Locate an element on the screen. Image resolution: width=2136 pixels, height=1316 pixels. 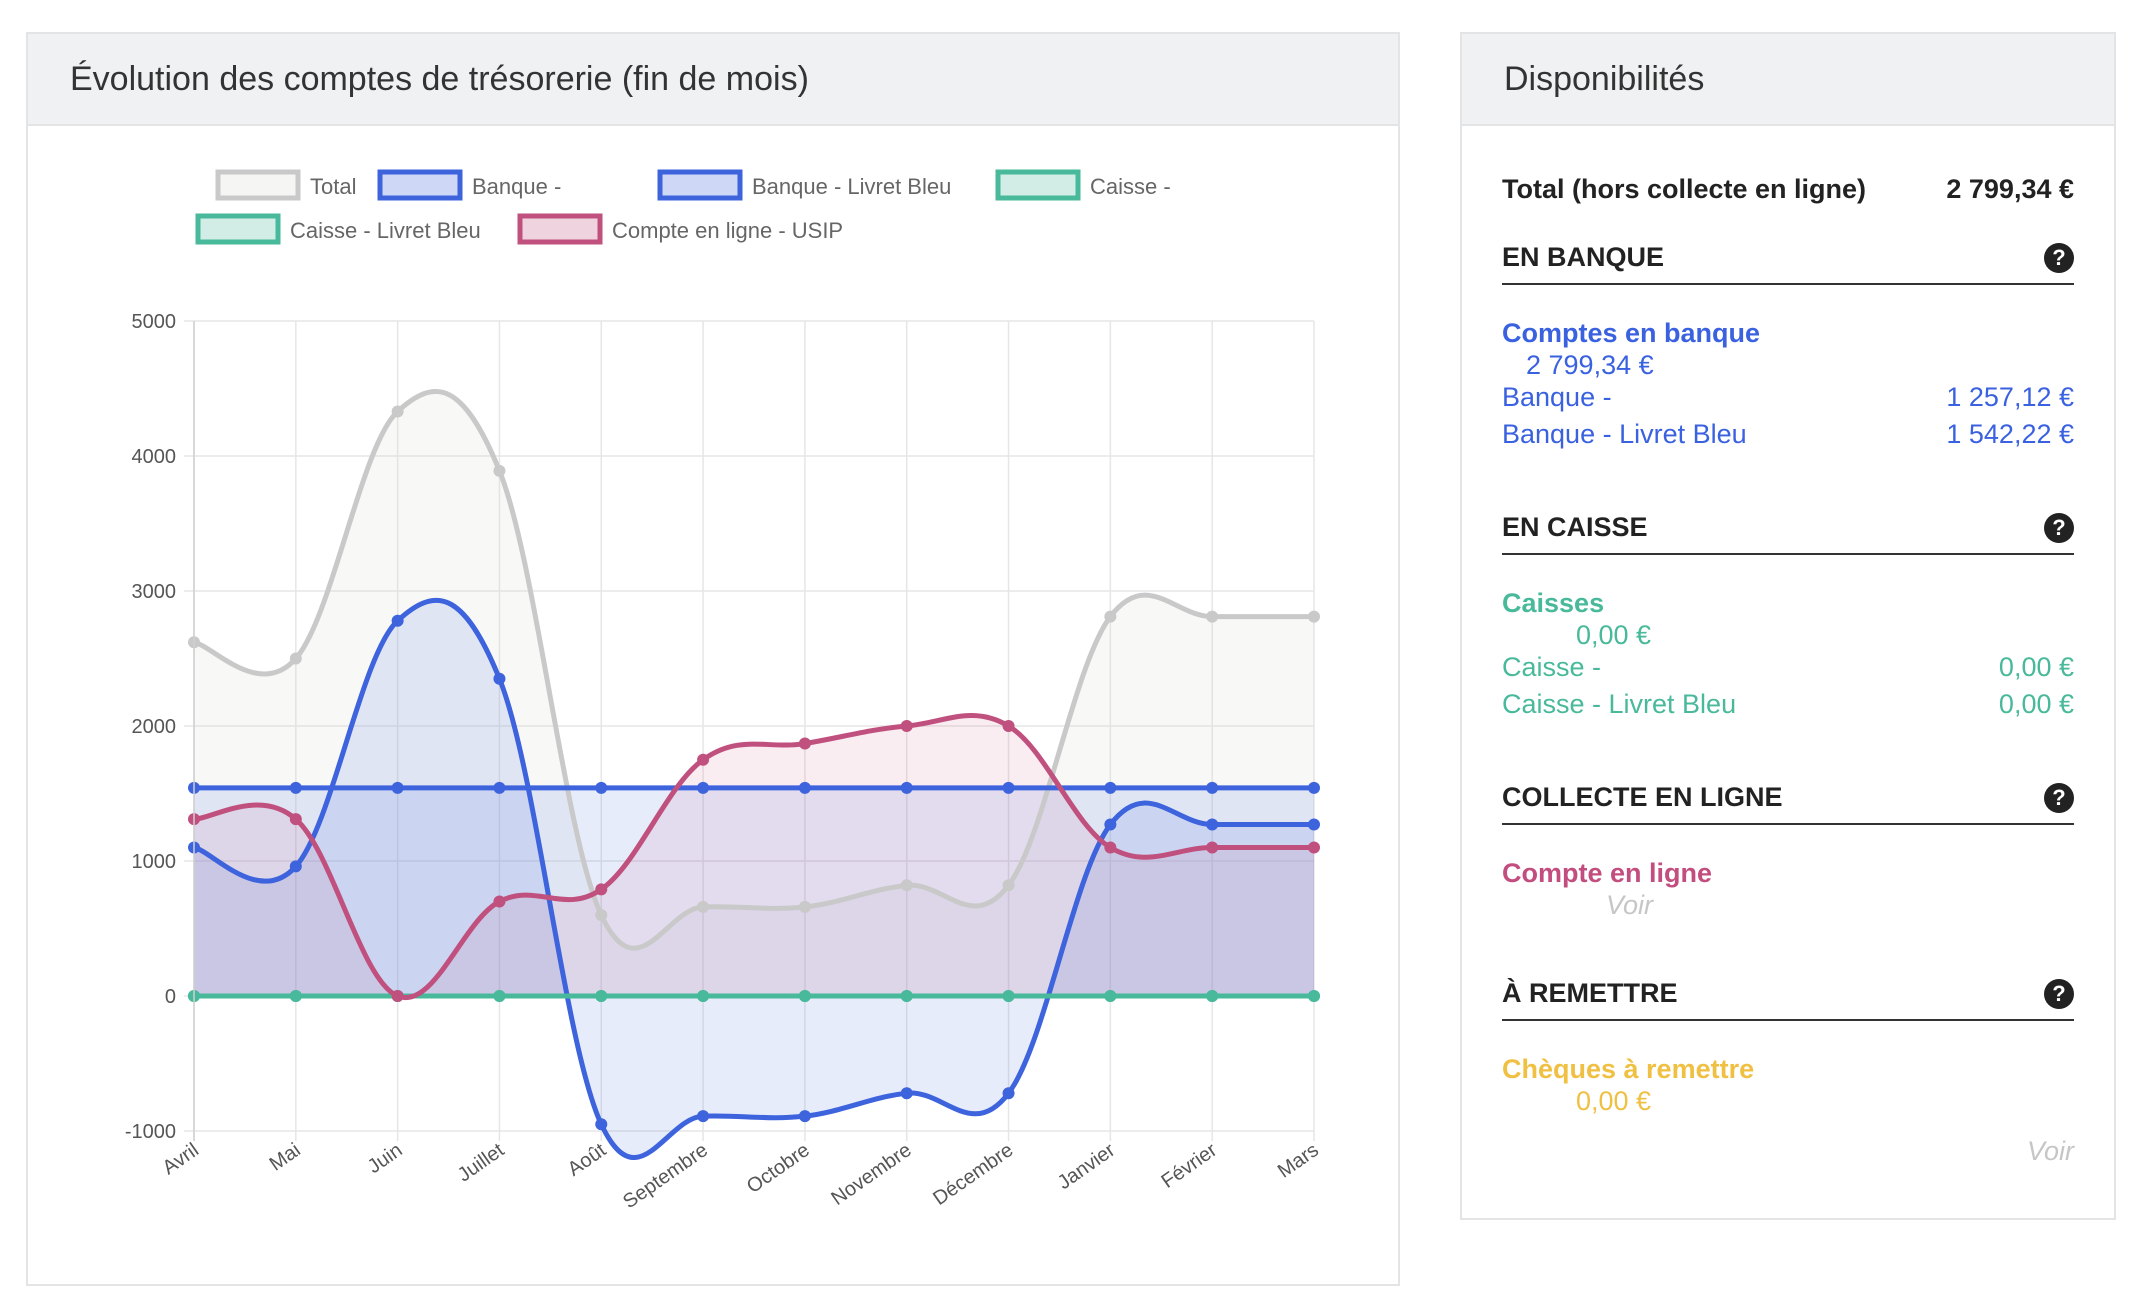
section-to-deposit: À REMETTRE ? is located at coordinates (1788, 999).